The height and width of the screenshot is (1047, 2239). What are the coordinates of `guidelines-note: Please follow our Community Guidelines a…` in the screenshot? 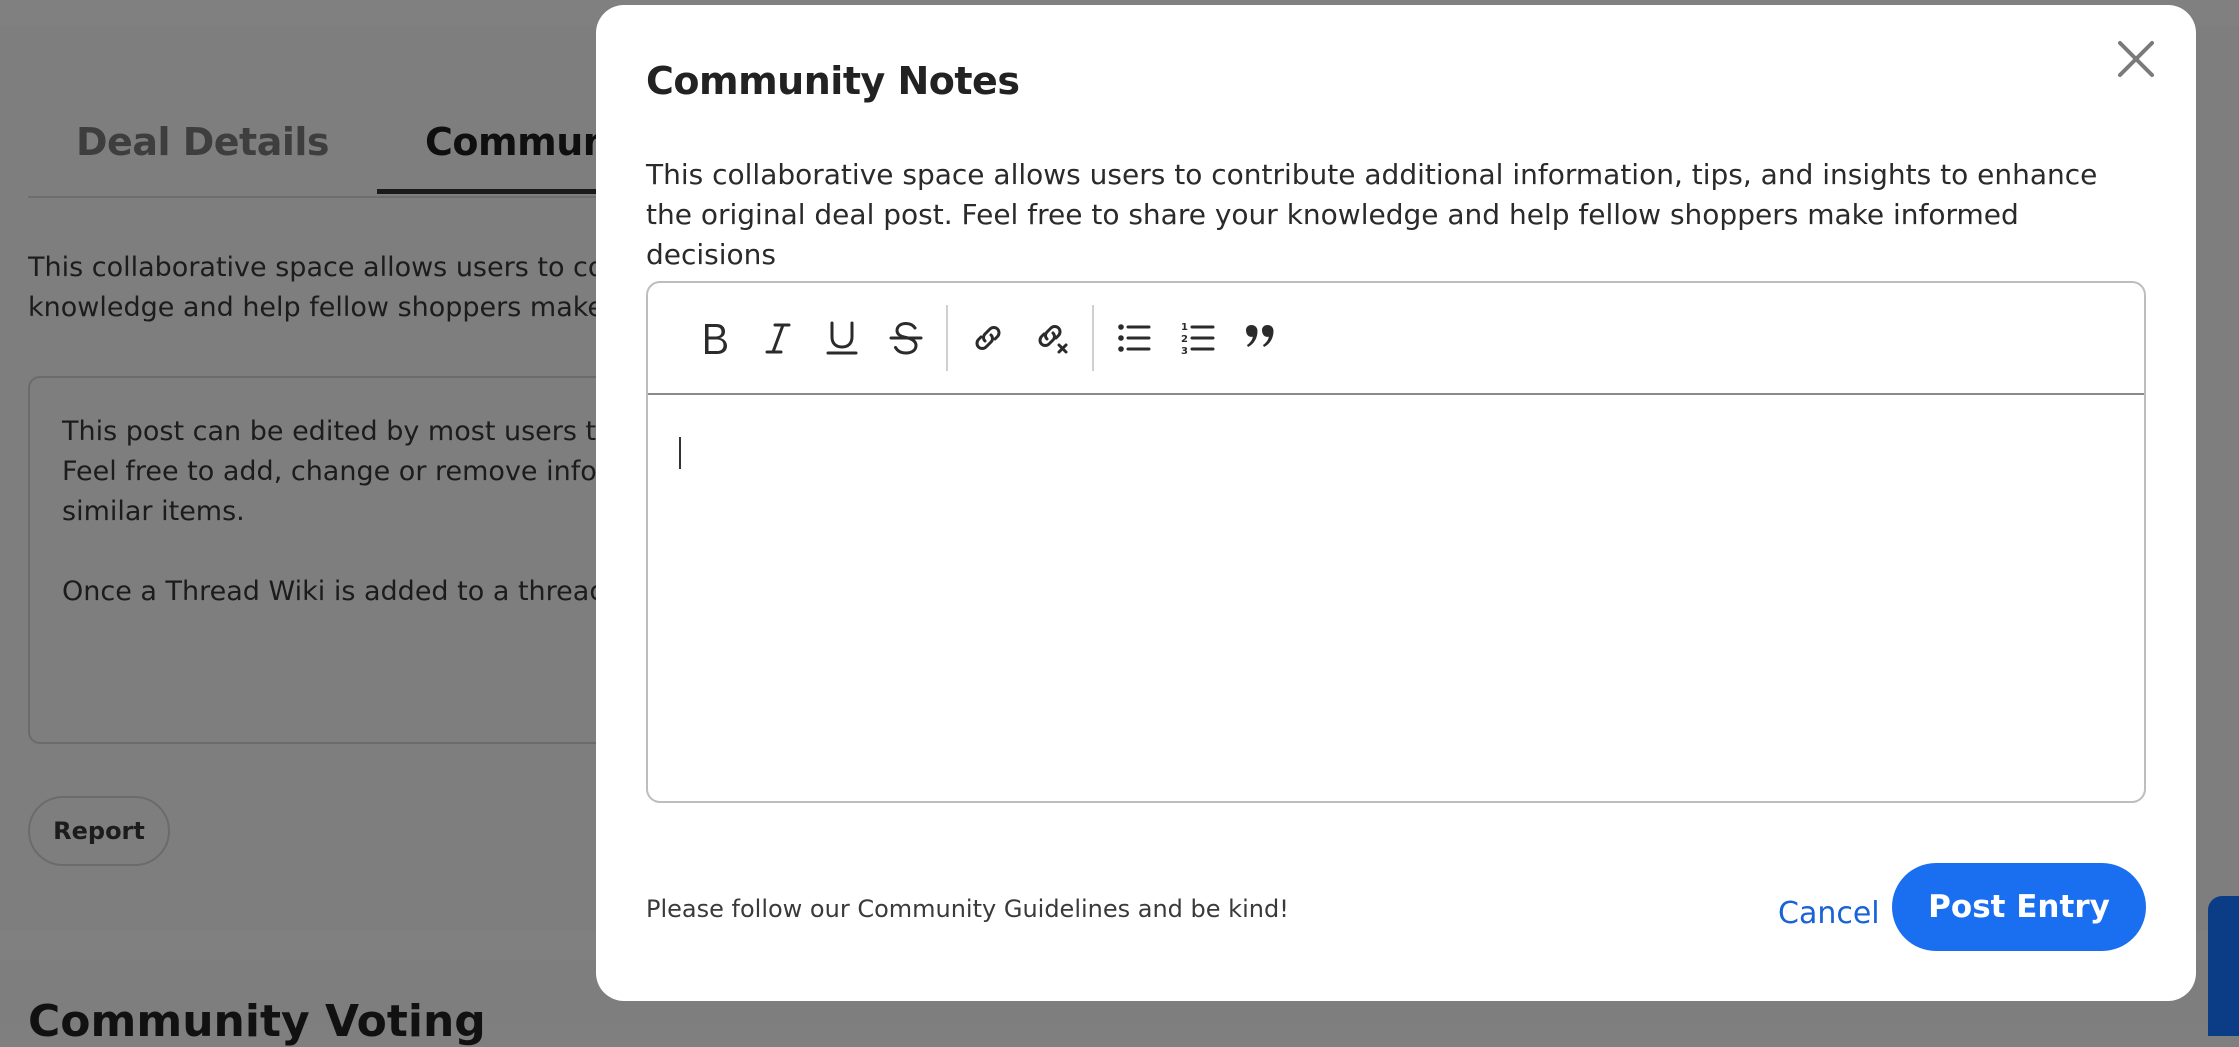 It's located at (967, 909).